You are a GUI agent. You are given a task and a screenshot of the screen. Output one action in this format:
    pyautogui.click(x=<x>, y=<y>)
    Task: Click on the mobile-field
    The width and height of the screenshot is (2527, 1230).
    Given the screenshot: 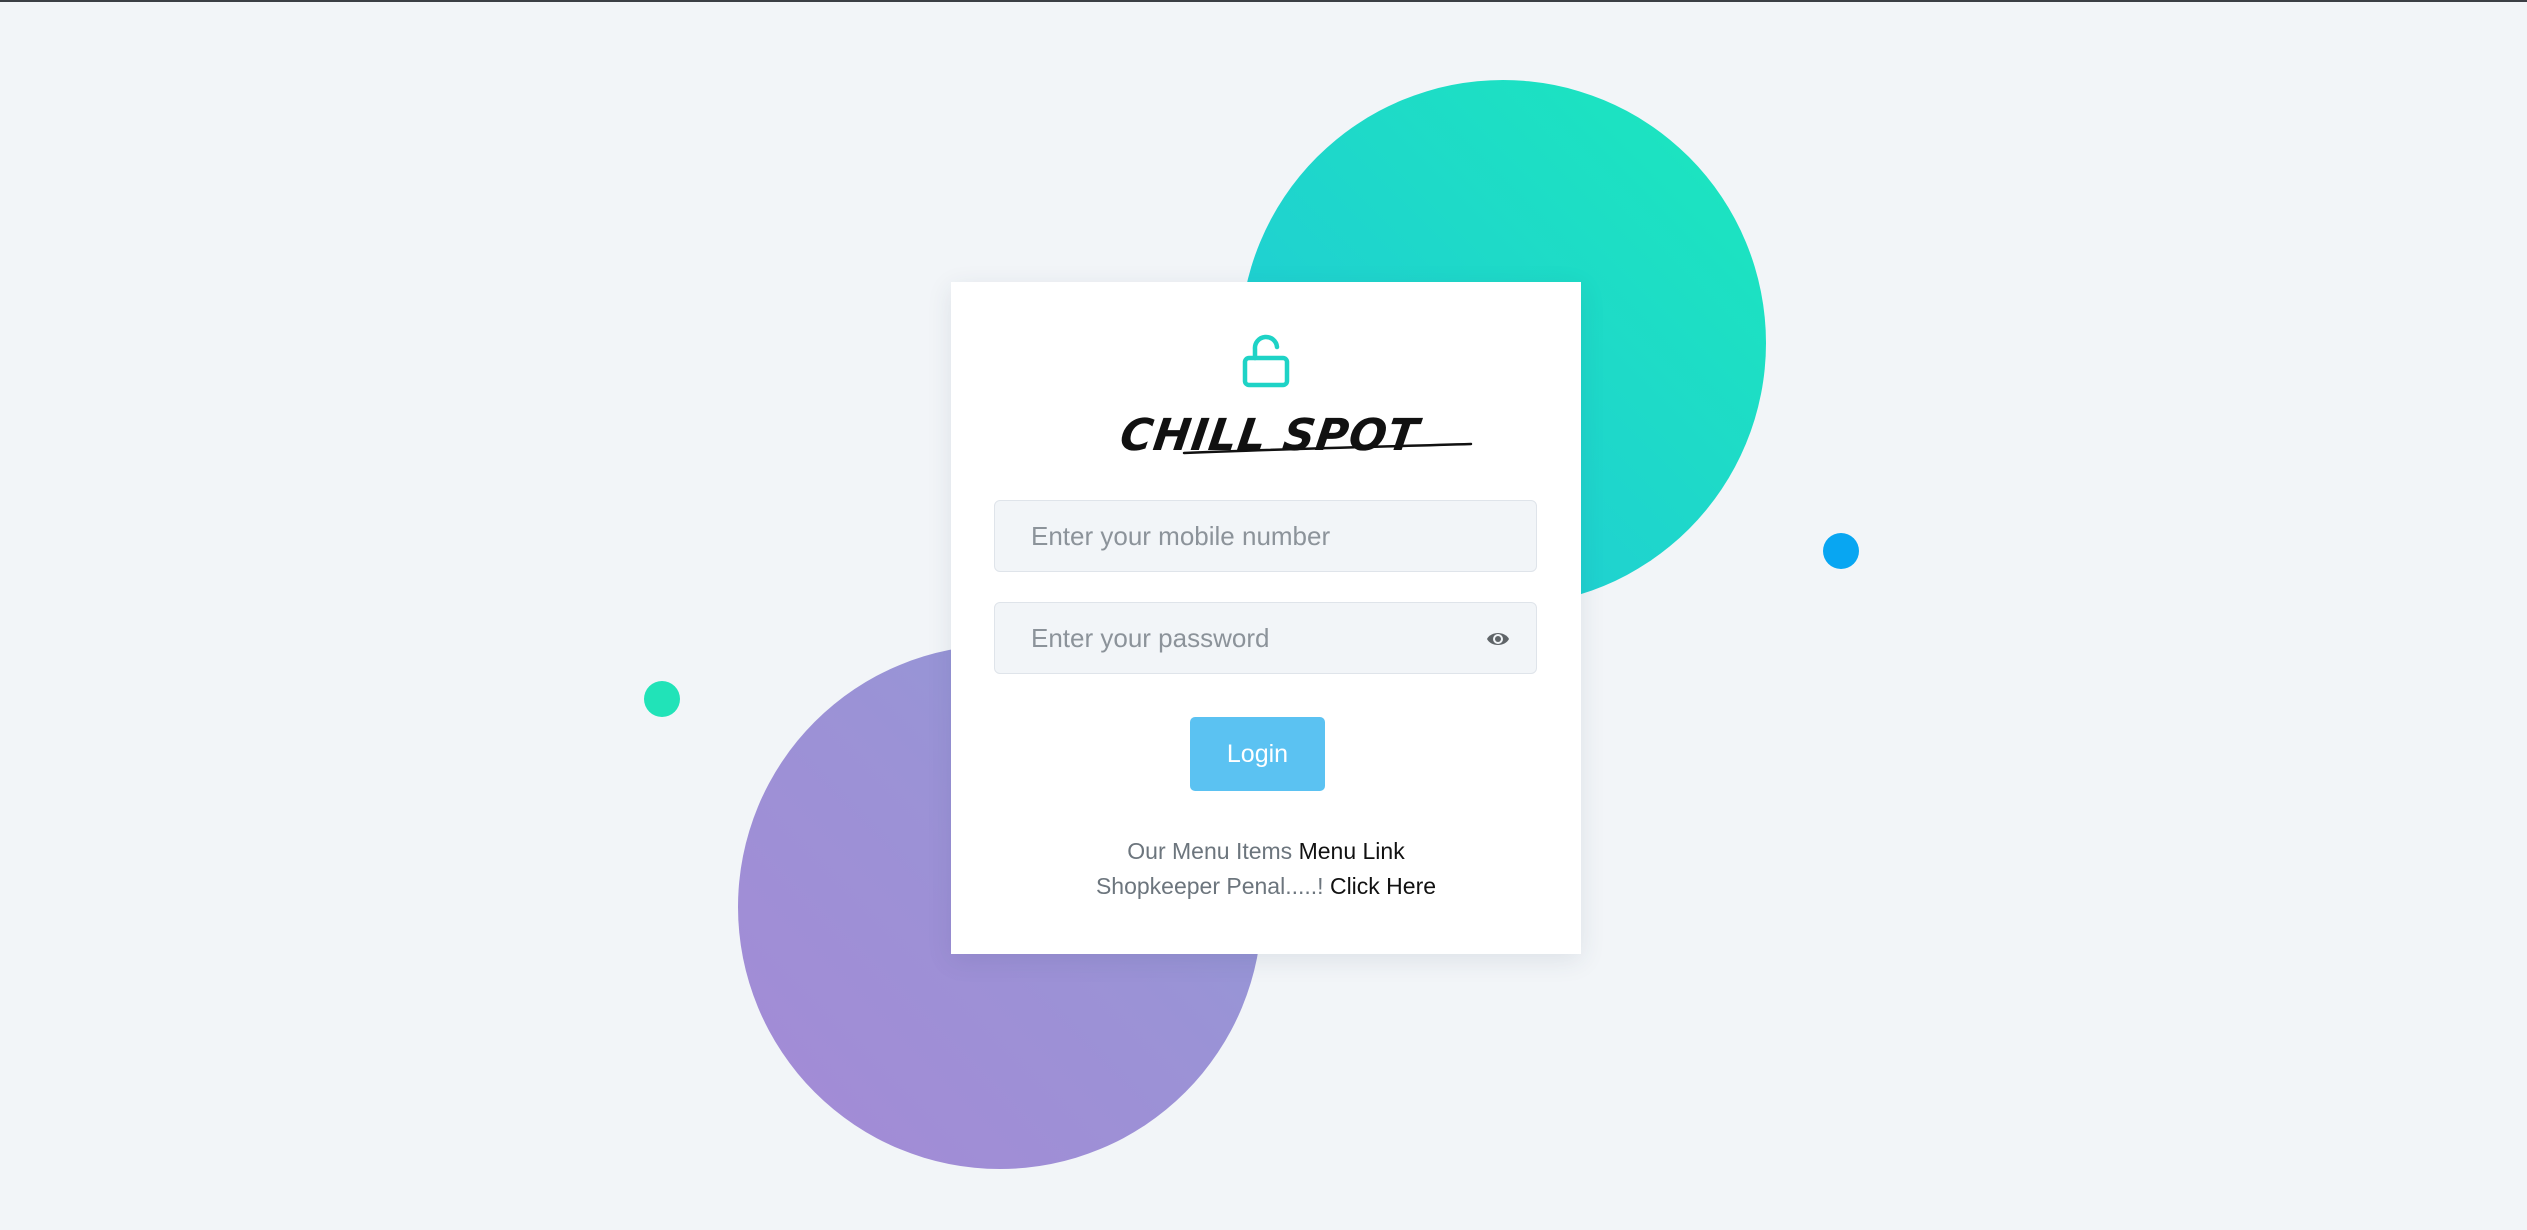 What is the action you would take?
    pyautogui.click(x=1265, y=536)
    